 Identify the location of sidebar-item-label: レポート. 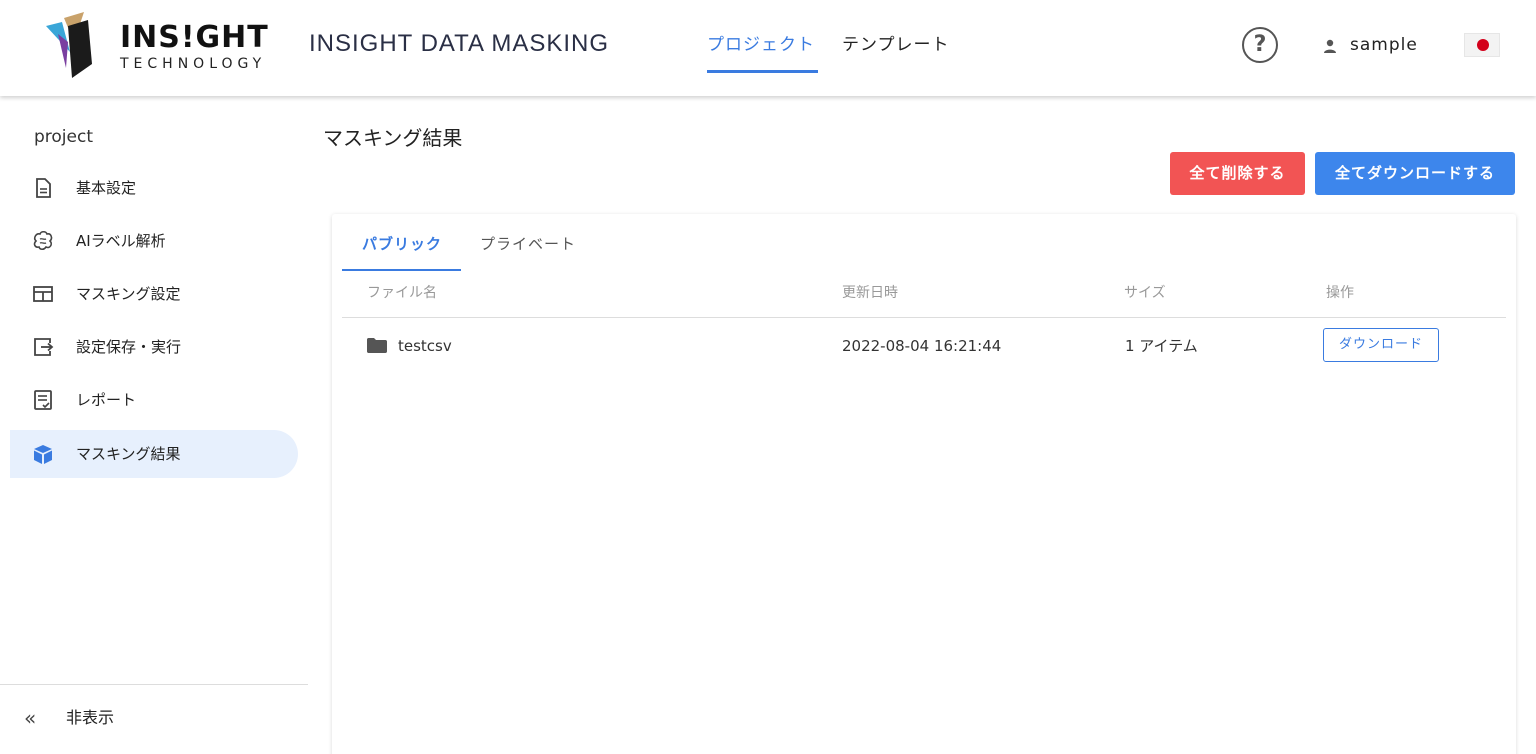
(106, 400).